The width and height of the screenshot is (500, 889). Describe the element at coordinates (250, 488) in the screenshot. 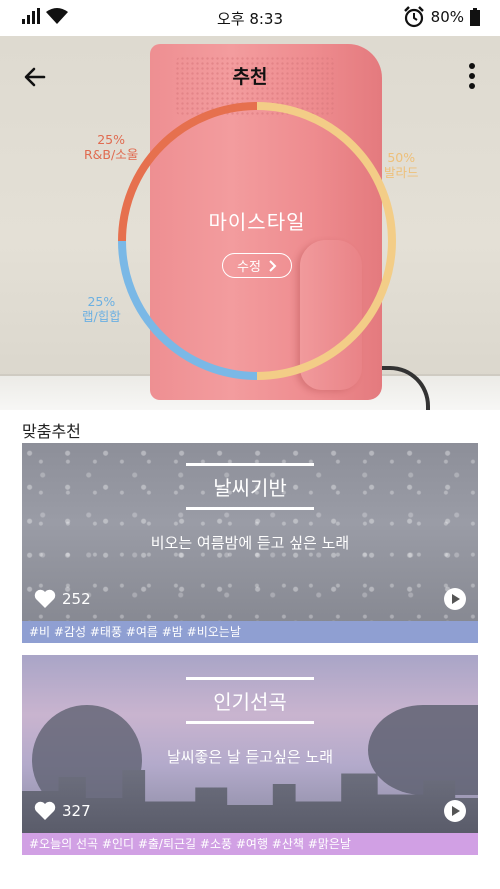

I see `card-title: 날씨기반` at that location.